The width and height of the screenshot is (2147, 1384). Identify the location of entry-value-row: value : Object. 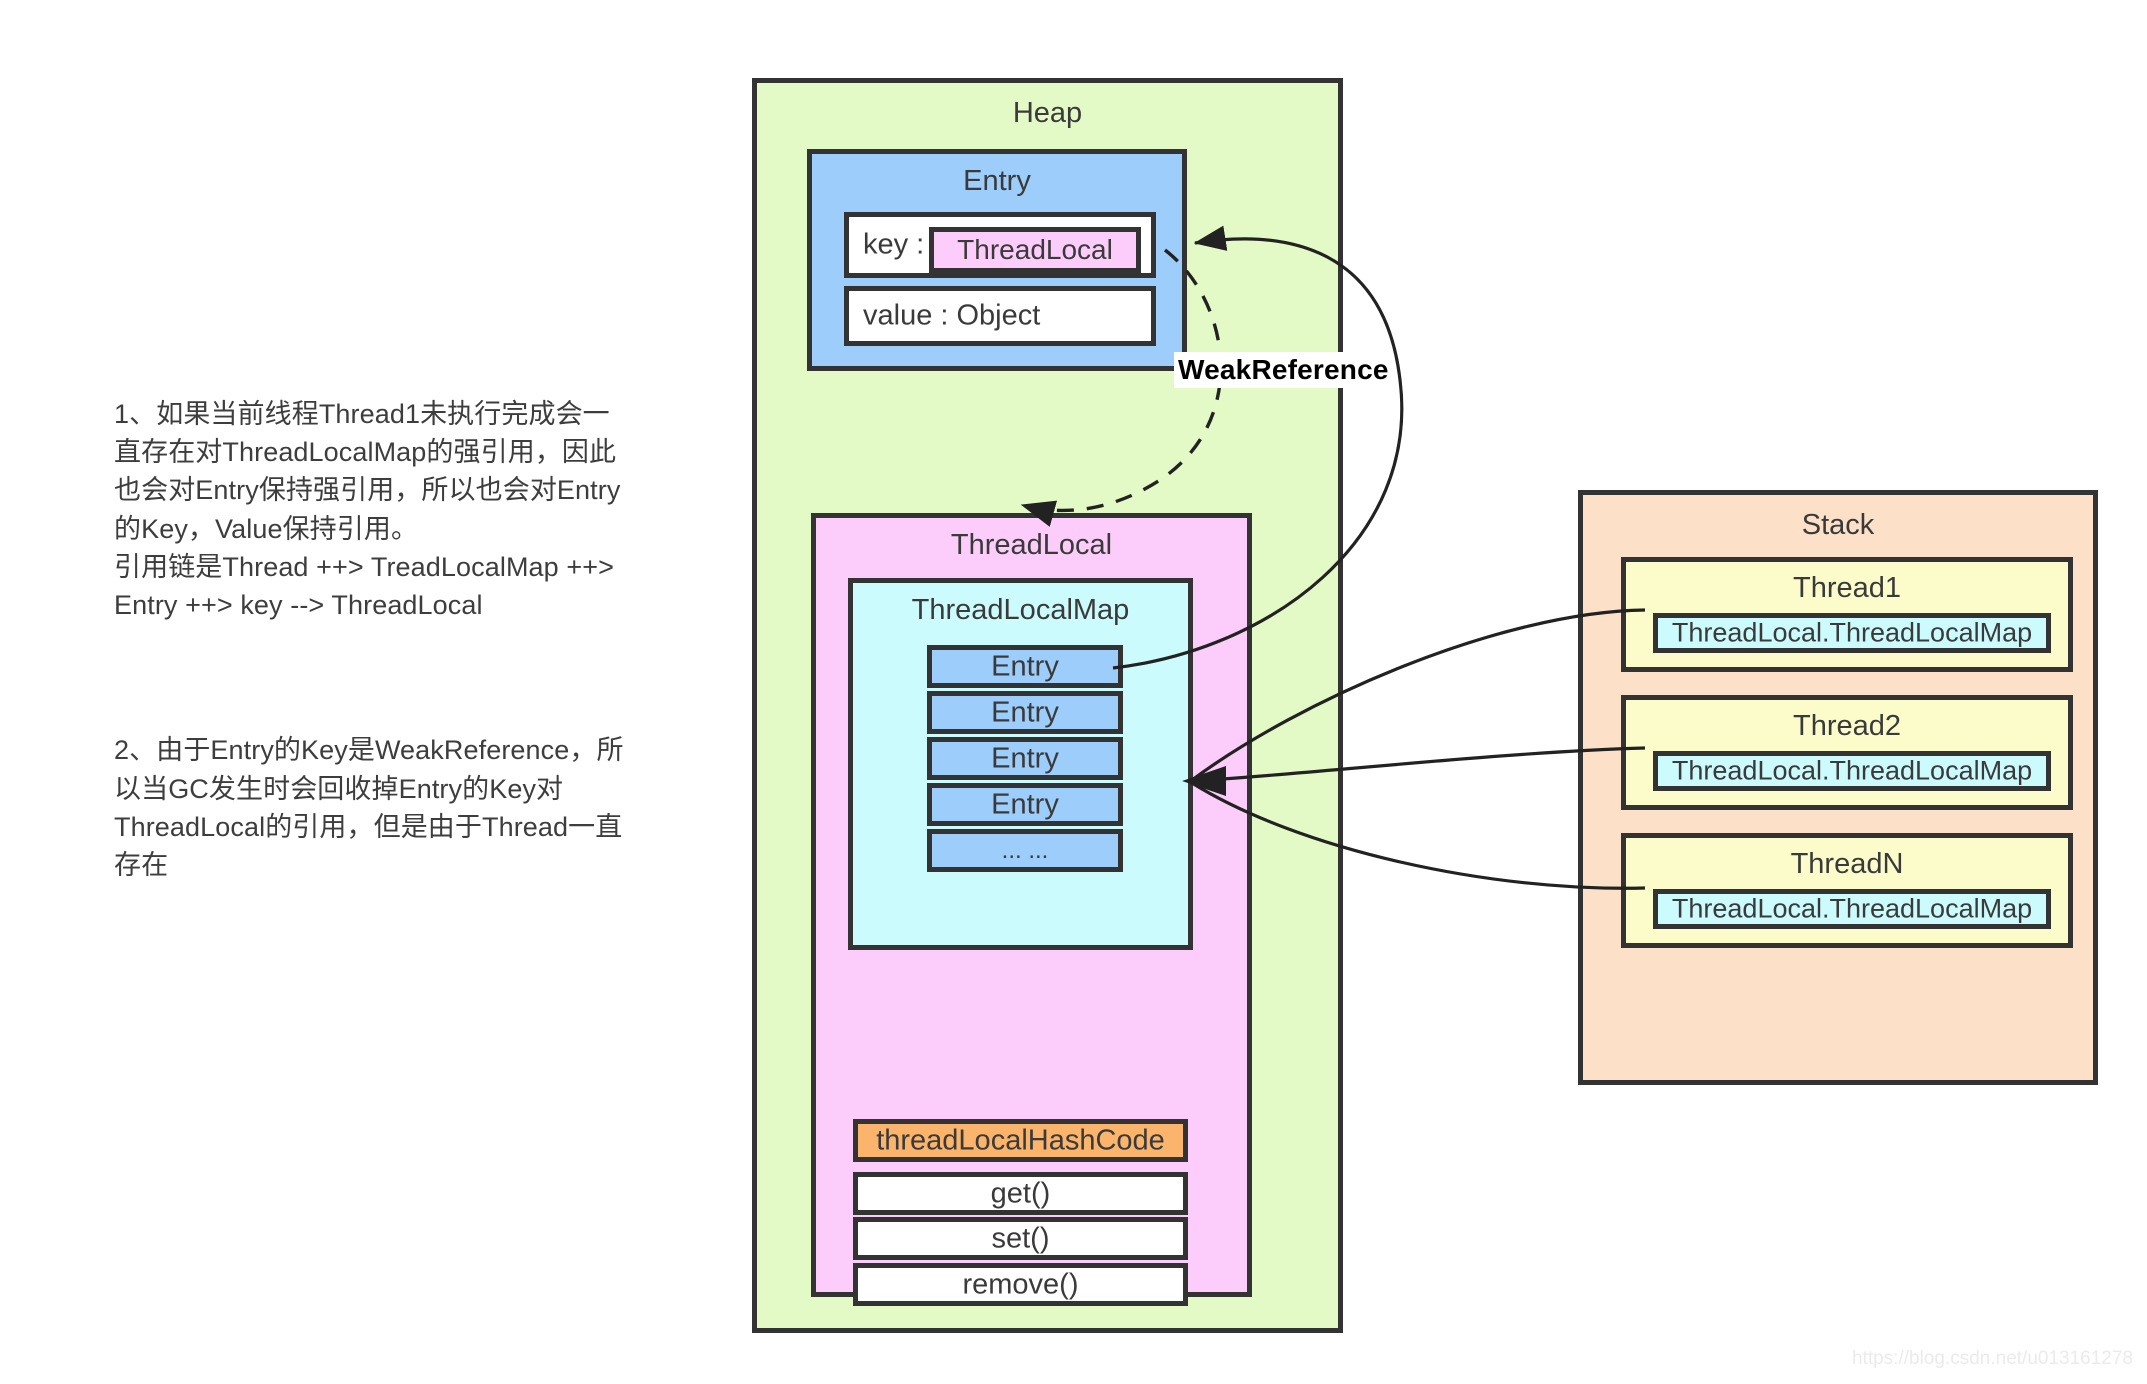
(1000, 316).